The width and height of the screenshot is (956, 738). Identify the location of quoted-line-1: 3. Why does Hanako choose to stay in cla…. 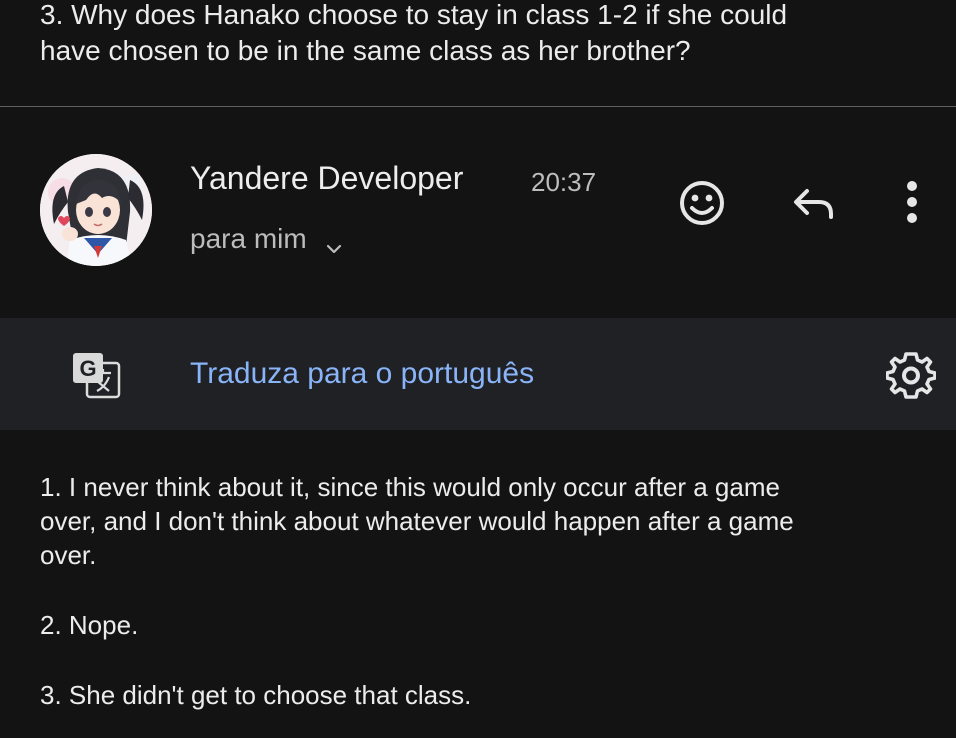
(414, 15).